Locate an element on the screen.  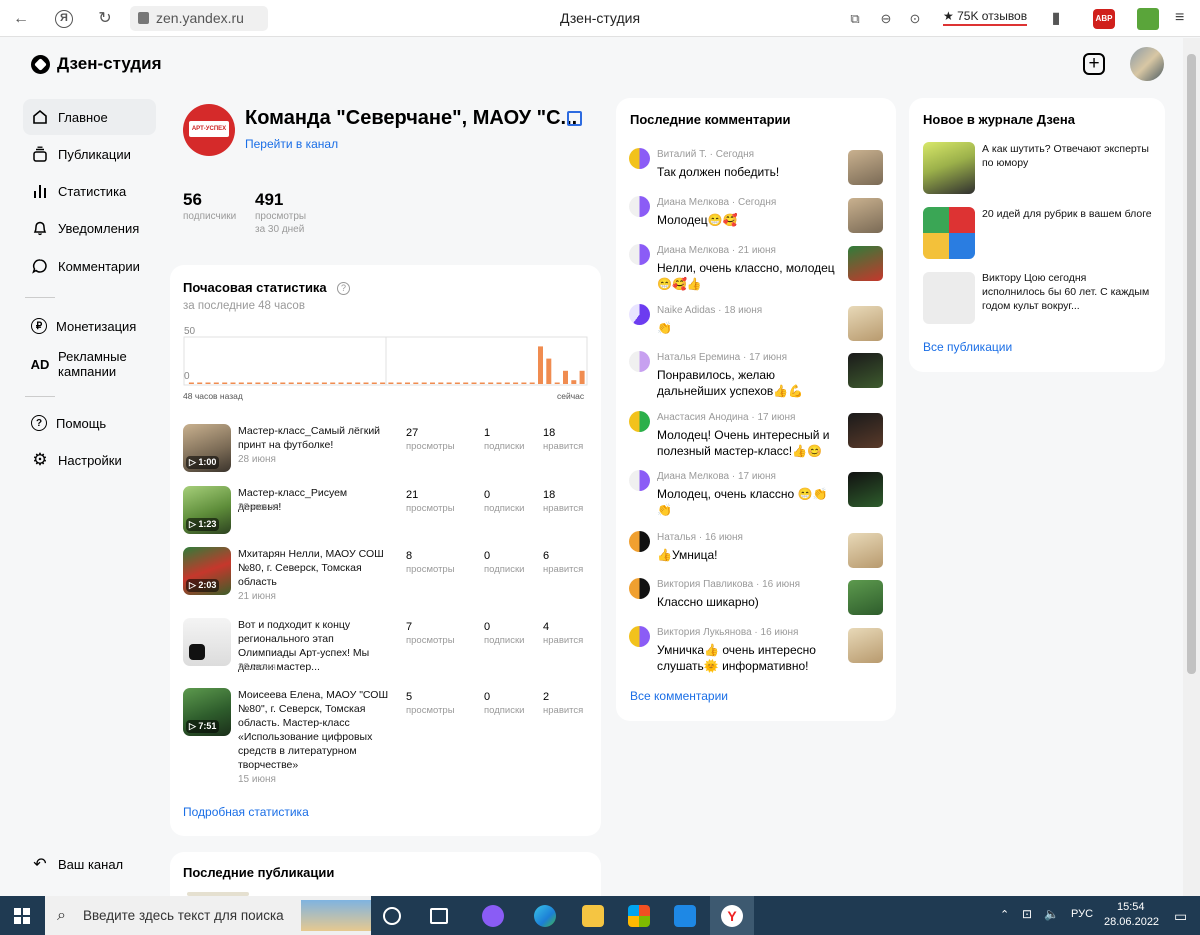
sidebar-item-comments: Комментарии is located at coordinates (89, 266).